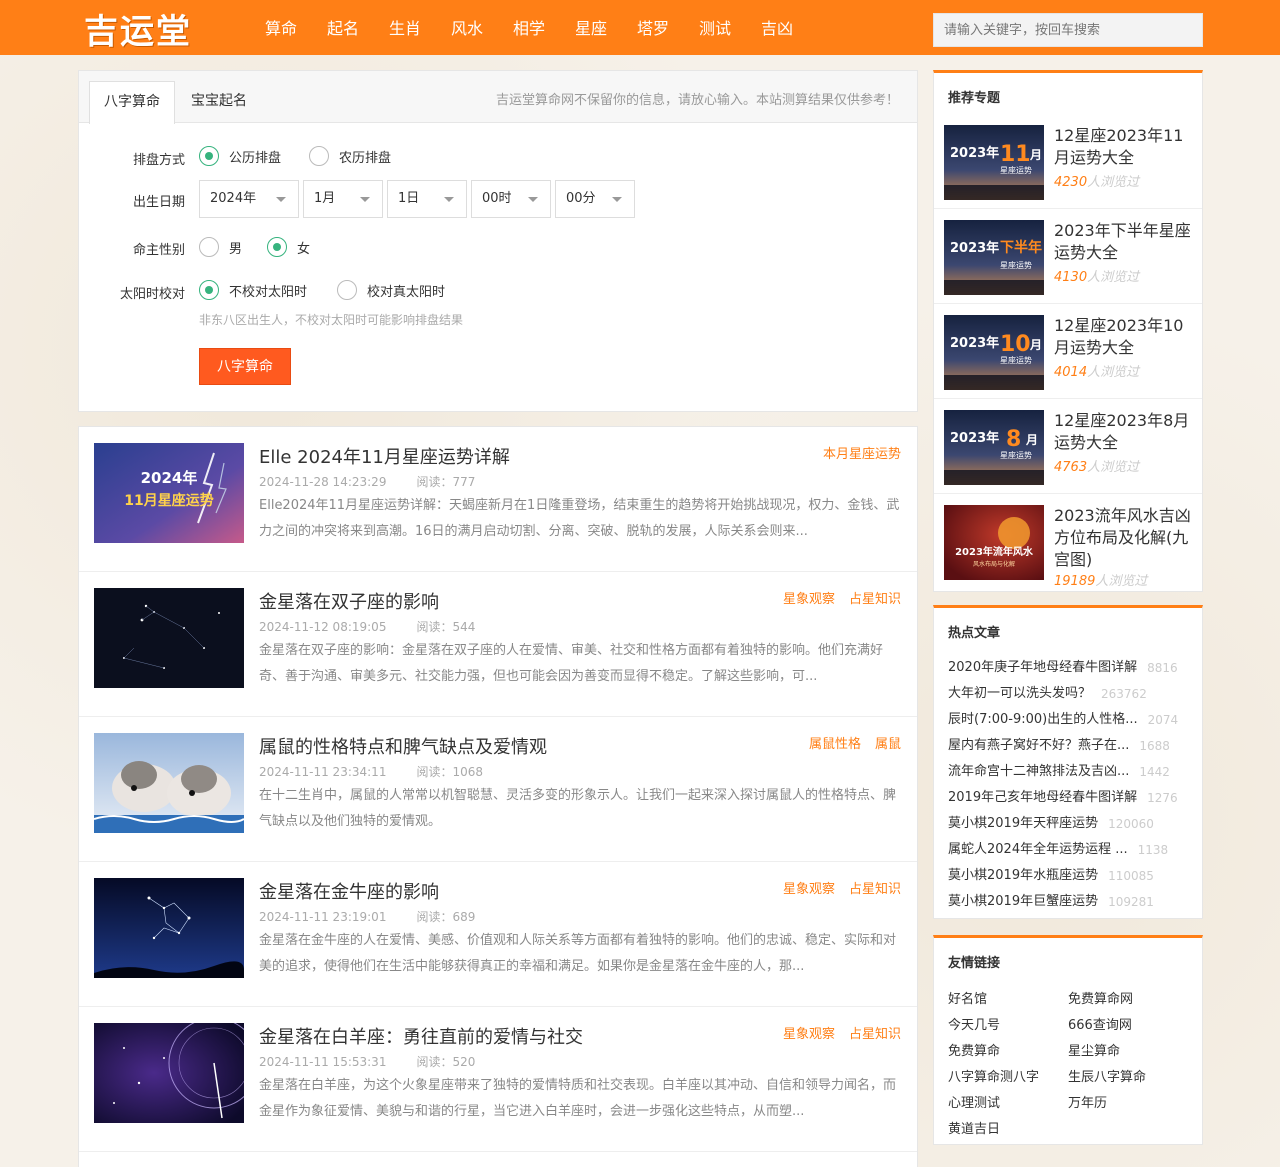 Image resolution: width=1280 pixels, height=1167 pixels. What do you see at coordinates (1100, 997) in the screenshot?
I see `friend-link: 免费算命网` at bounding box center [1100, 997].